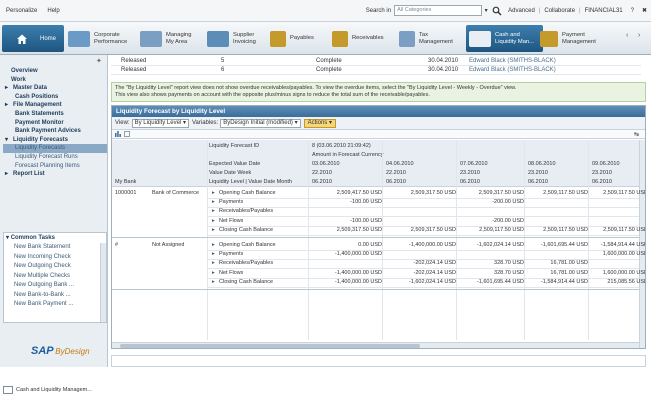 The image size is (651, 394). Describe the element at coordinates (375, 289) in the screenshot. I see `group-divider` at that location.